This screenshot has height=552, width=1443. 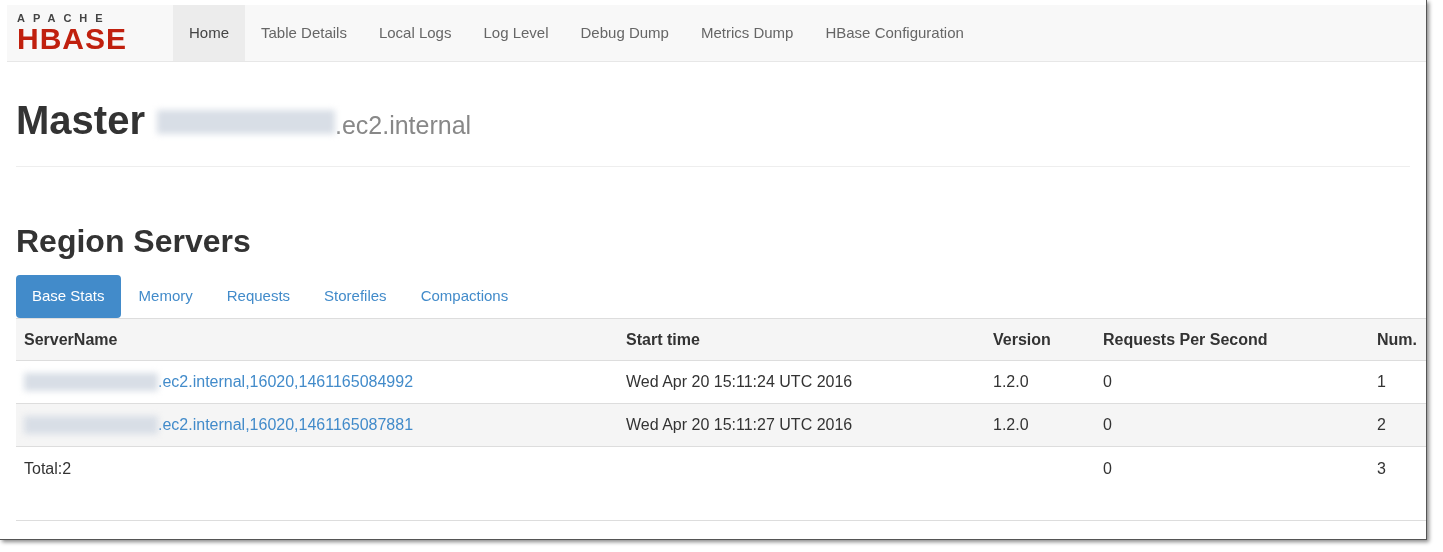 What do you see at coordinates (1381, 381) in the screenshot?
I see `table-cell: 1` at bounding box center [1381, 381].